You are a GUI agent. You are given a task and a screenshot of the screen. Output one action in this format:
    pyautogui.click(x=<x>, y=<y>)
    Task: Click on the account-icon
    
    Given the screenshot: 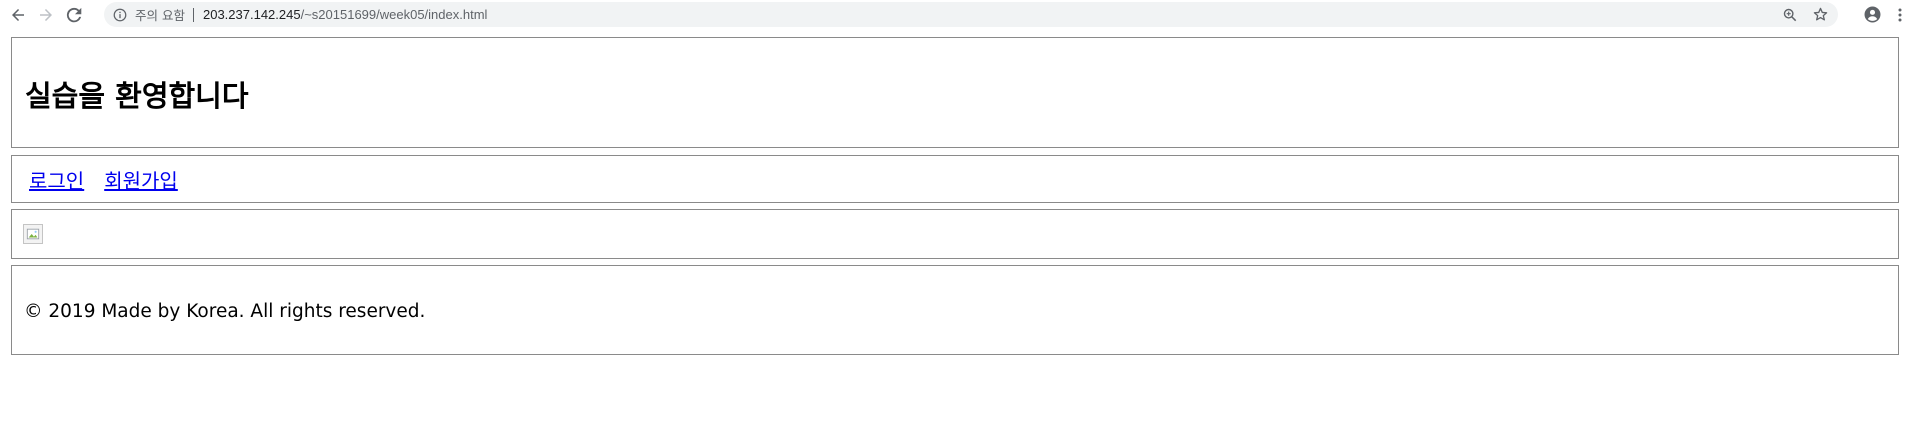 What is the action you would take?
    pyautogui.click(x=1872, y=14)
    